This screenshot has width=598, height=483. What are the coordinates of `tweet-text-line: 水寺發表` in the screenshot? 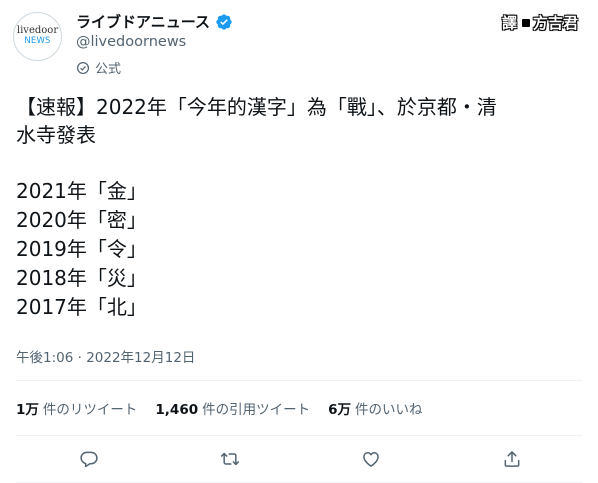 It's located at (56, 135).